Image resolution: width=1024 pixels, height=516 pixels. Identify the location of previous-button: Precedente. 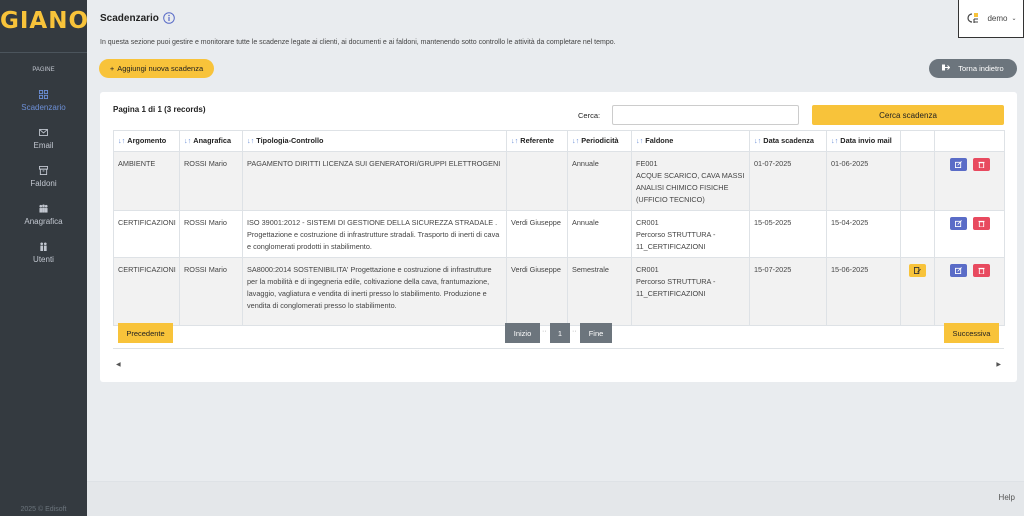
(145, 333).